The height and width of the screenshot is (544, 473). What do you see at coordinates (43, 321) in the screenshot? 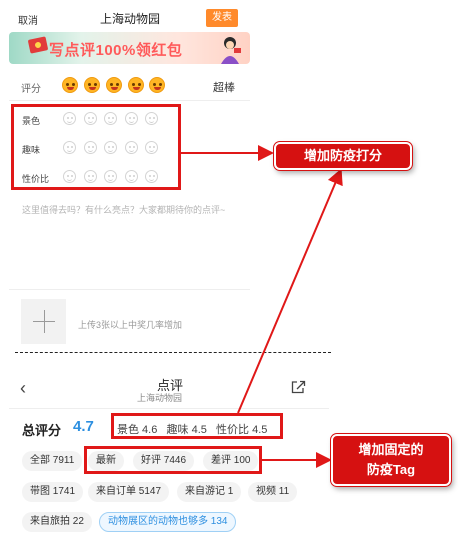
I see `add-photo-button` at bounding box center [43, 321].